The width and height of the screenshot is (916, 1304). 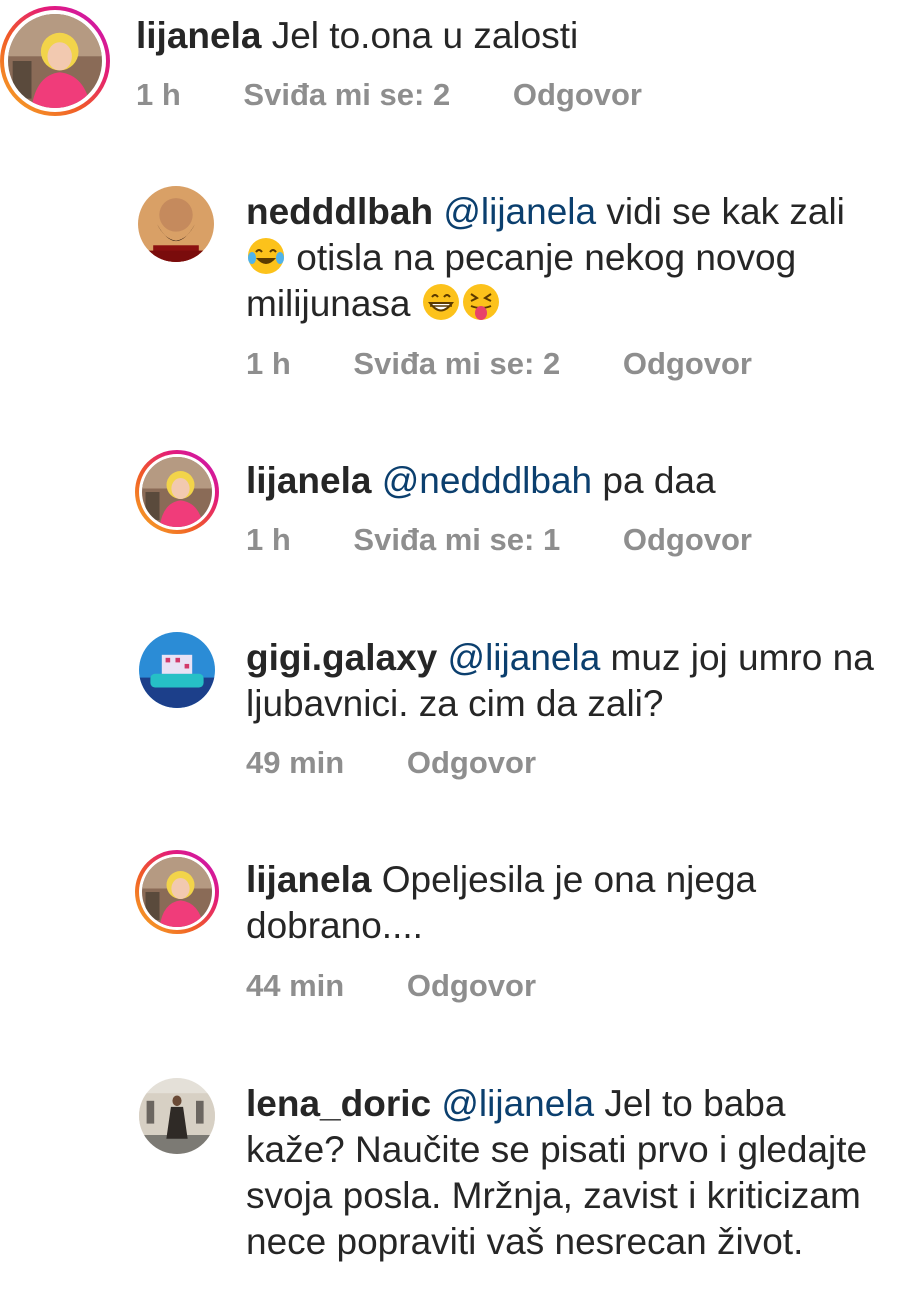 What do you see at coordinates (295, 762) in the screenshot?
I see `timestamp: 49 min` at bounding box center [295, 762].